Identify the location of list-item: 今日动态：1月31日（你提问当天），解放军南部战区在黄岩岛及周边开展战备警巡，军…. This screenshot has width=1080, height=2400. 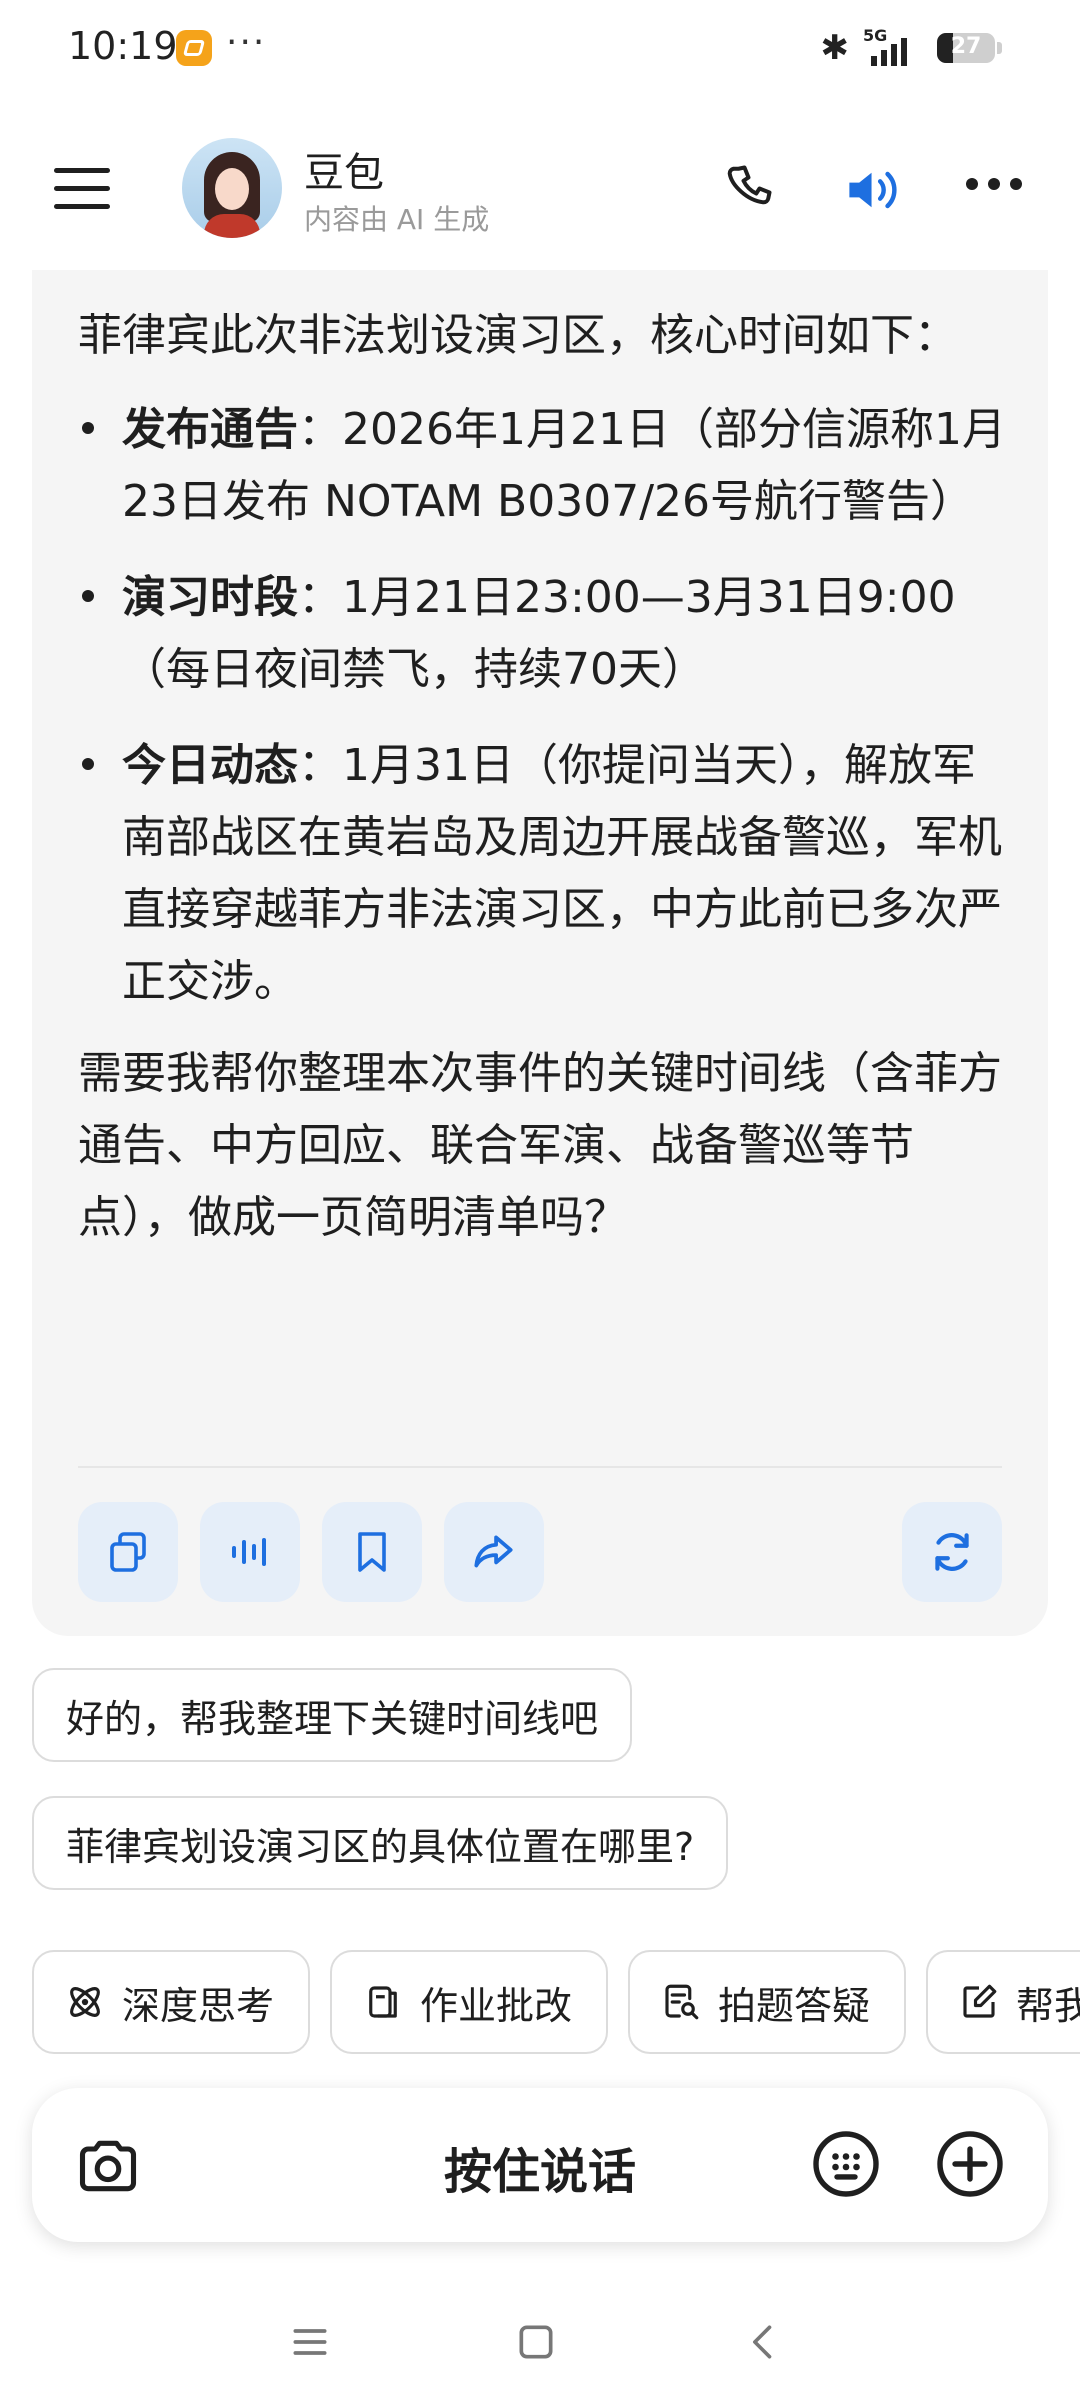
(548, 874).